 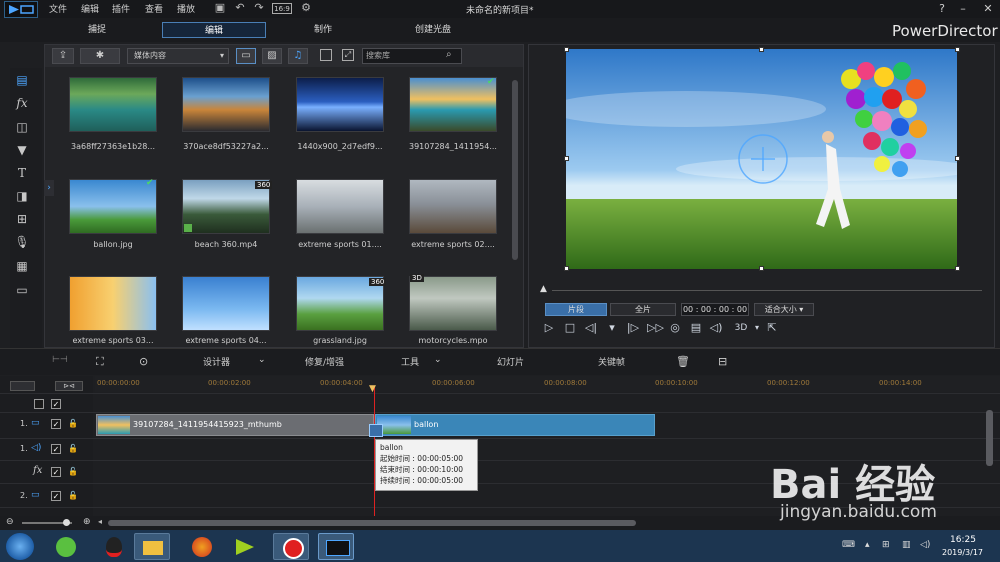 What do you see at coordinates (643, 309) in the screenshot?
I see `movie-mode-button: 全片` at bounding box center [643, 309].